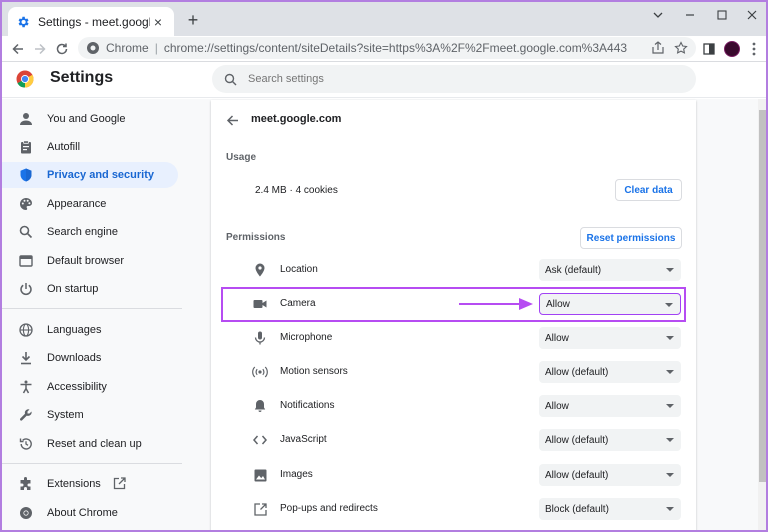 The width and height of the screenshot is (768, 532). I want to click on permission-row-location: Location Ask (default), so click(467, 270).